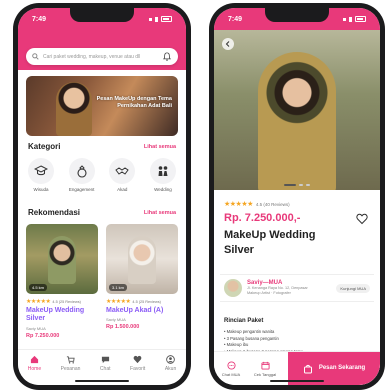 Image resolution: width=389 pixels, height=392 pixels. What do you see at coordinates (43, 335) in the screenshot?
I see `product-price: Rp 7.250.000` at bounding box center [43, 335].